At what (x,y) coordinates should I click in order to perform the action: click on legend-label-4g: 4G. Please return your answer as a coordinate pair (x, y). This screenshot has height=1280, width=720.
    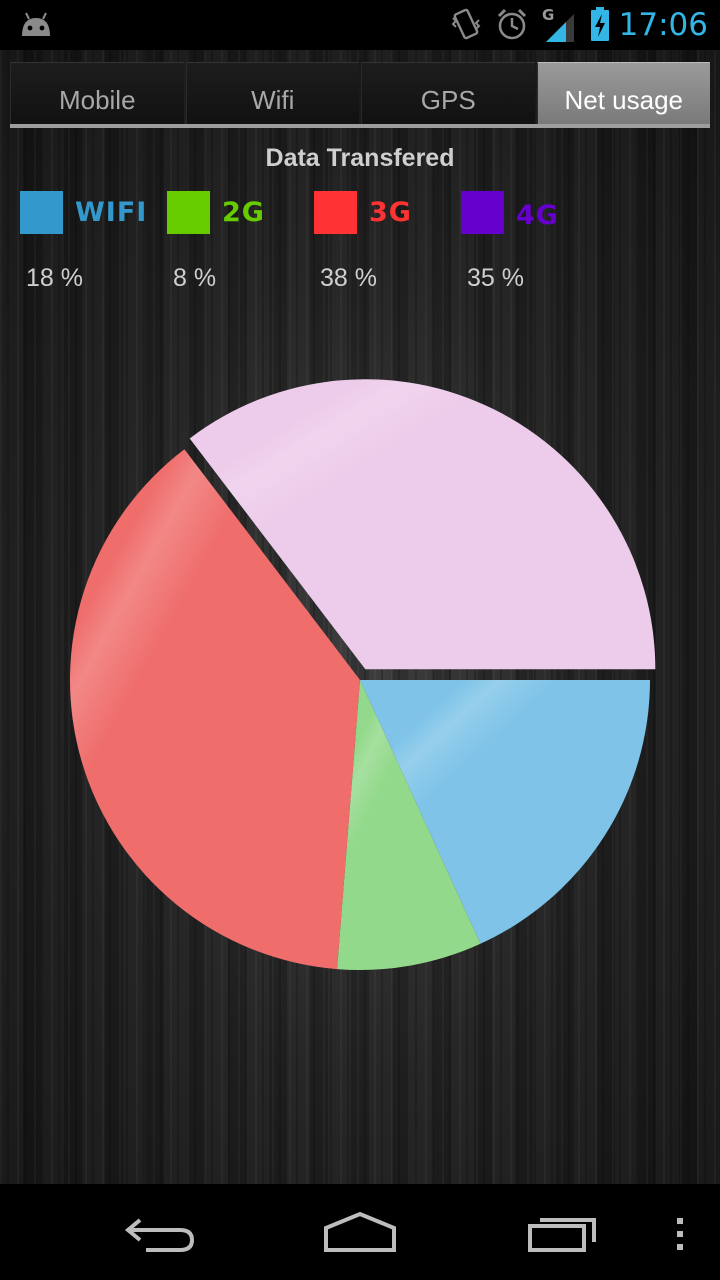
    Looking at the image, I should click on (537, 215).